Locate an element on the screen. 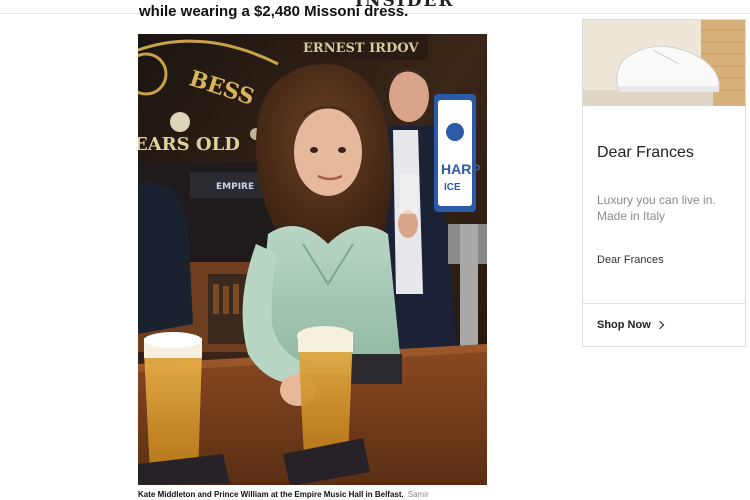 The width and height of the screenshot is (750, 500). svg-text: HARP is located at coordinates (461, 169).